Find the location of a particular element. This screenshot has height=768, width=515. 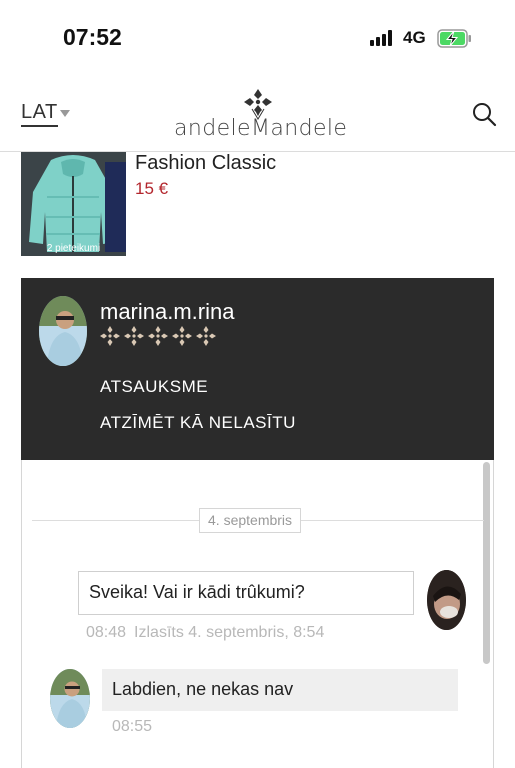

chevron-down-icon is located at coordinates (65, 113).